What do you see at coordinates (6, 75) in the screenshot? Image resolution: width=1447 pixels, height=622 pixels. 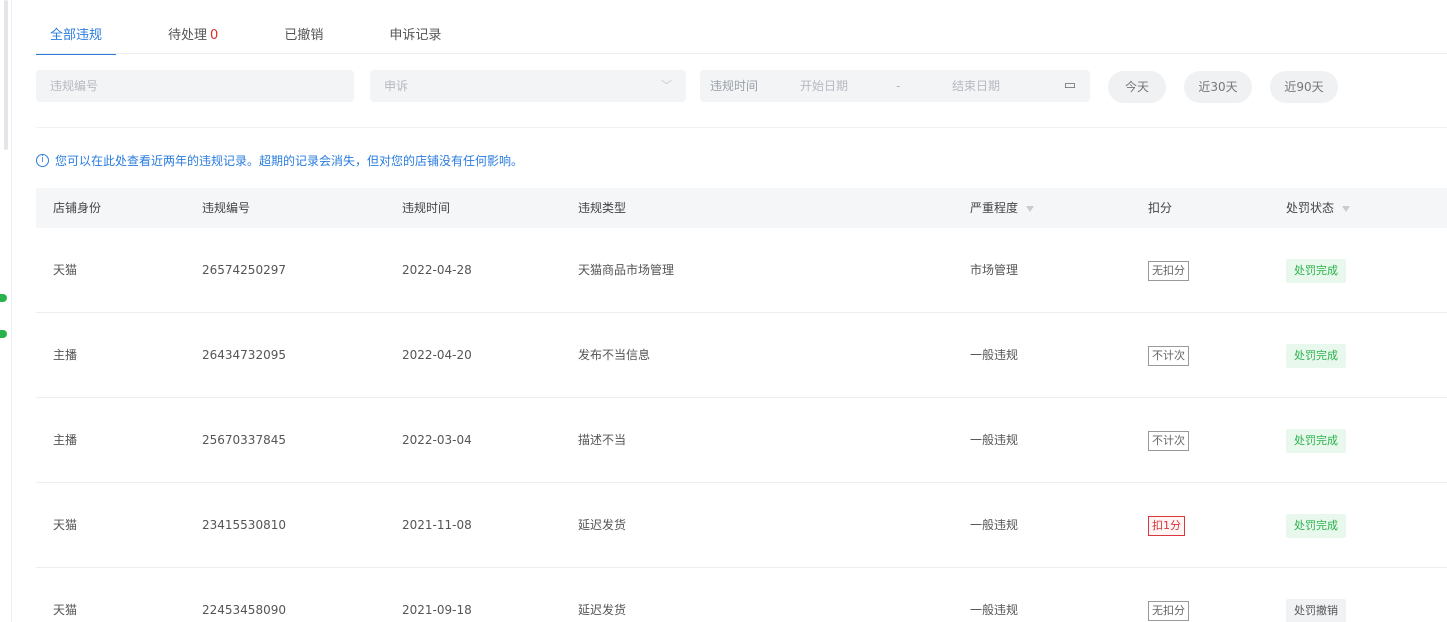 I see `scrollbar` at bounding box center [6, 75].